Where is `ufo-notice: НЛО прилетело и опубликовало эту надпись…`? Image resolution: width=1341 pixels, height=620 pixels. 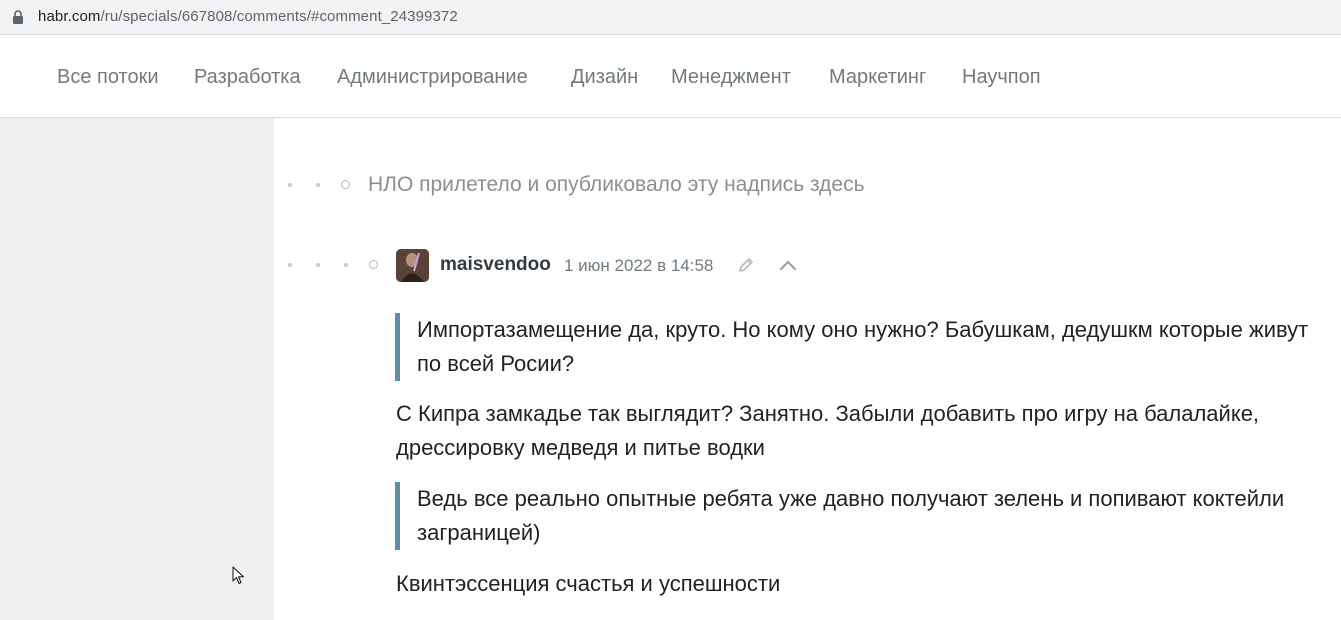
ufo-notice: НЛО прилетело и опубликовало эту надпись… is located at coordinates (616, 184).